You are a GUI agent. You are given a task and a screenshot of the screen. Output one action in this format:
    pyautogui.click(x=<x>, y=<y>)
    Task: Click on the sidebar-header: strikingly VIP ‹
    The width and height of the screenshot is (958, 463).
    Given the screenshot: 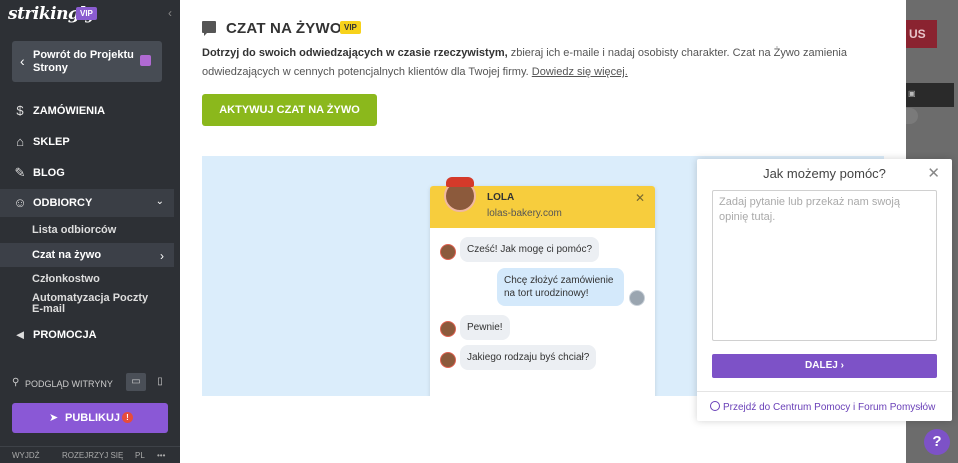 What is the action you would take?
    pyautogui.click(x=90, y=16)
    